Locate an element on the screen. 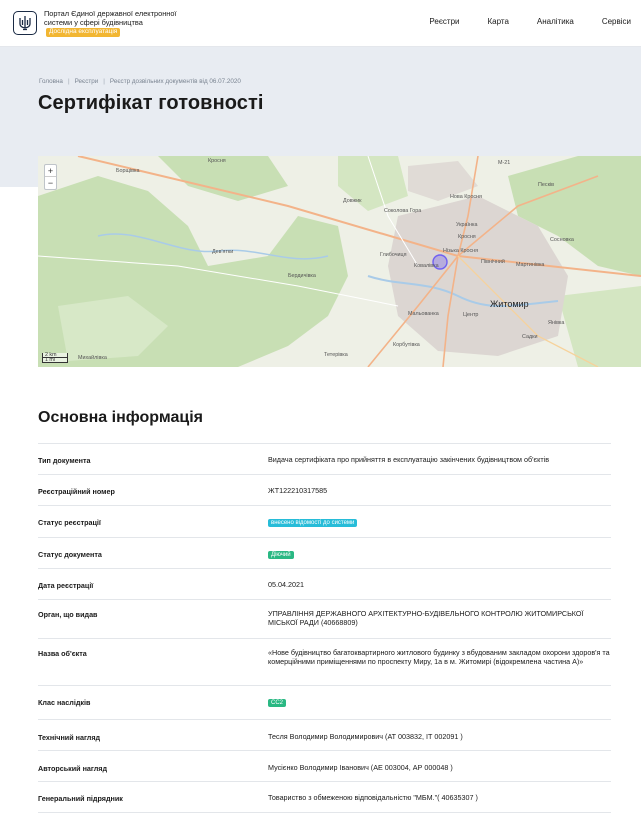 This screenshot has width=641, height=823. row-label: Дата реєстрації is located at coordinates (66, 585).